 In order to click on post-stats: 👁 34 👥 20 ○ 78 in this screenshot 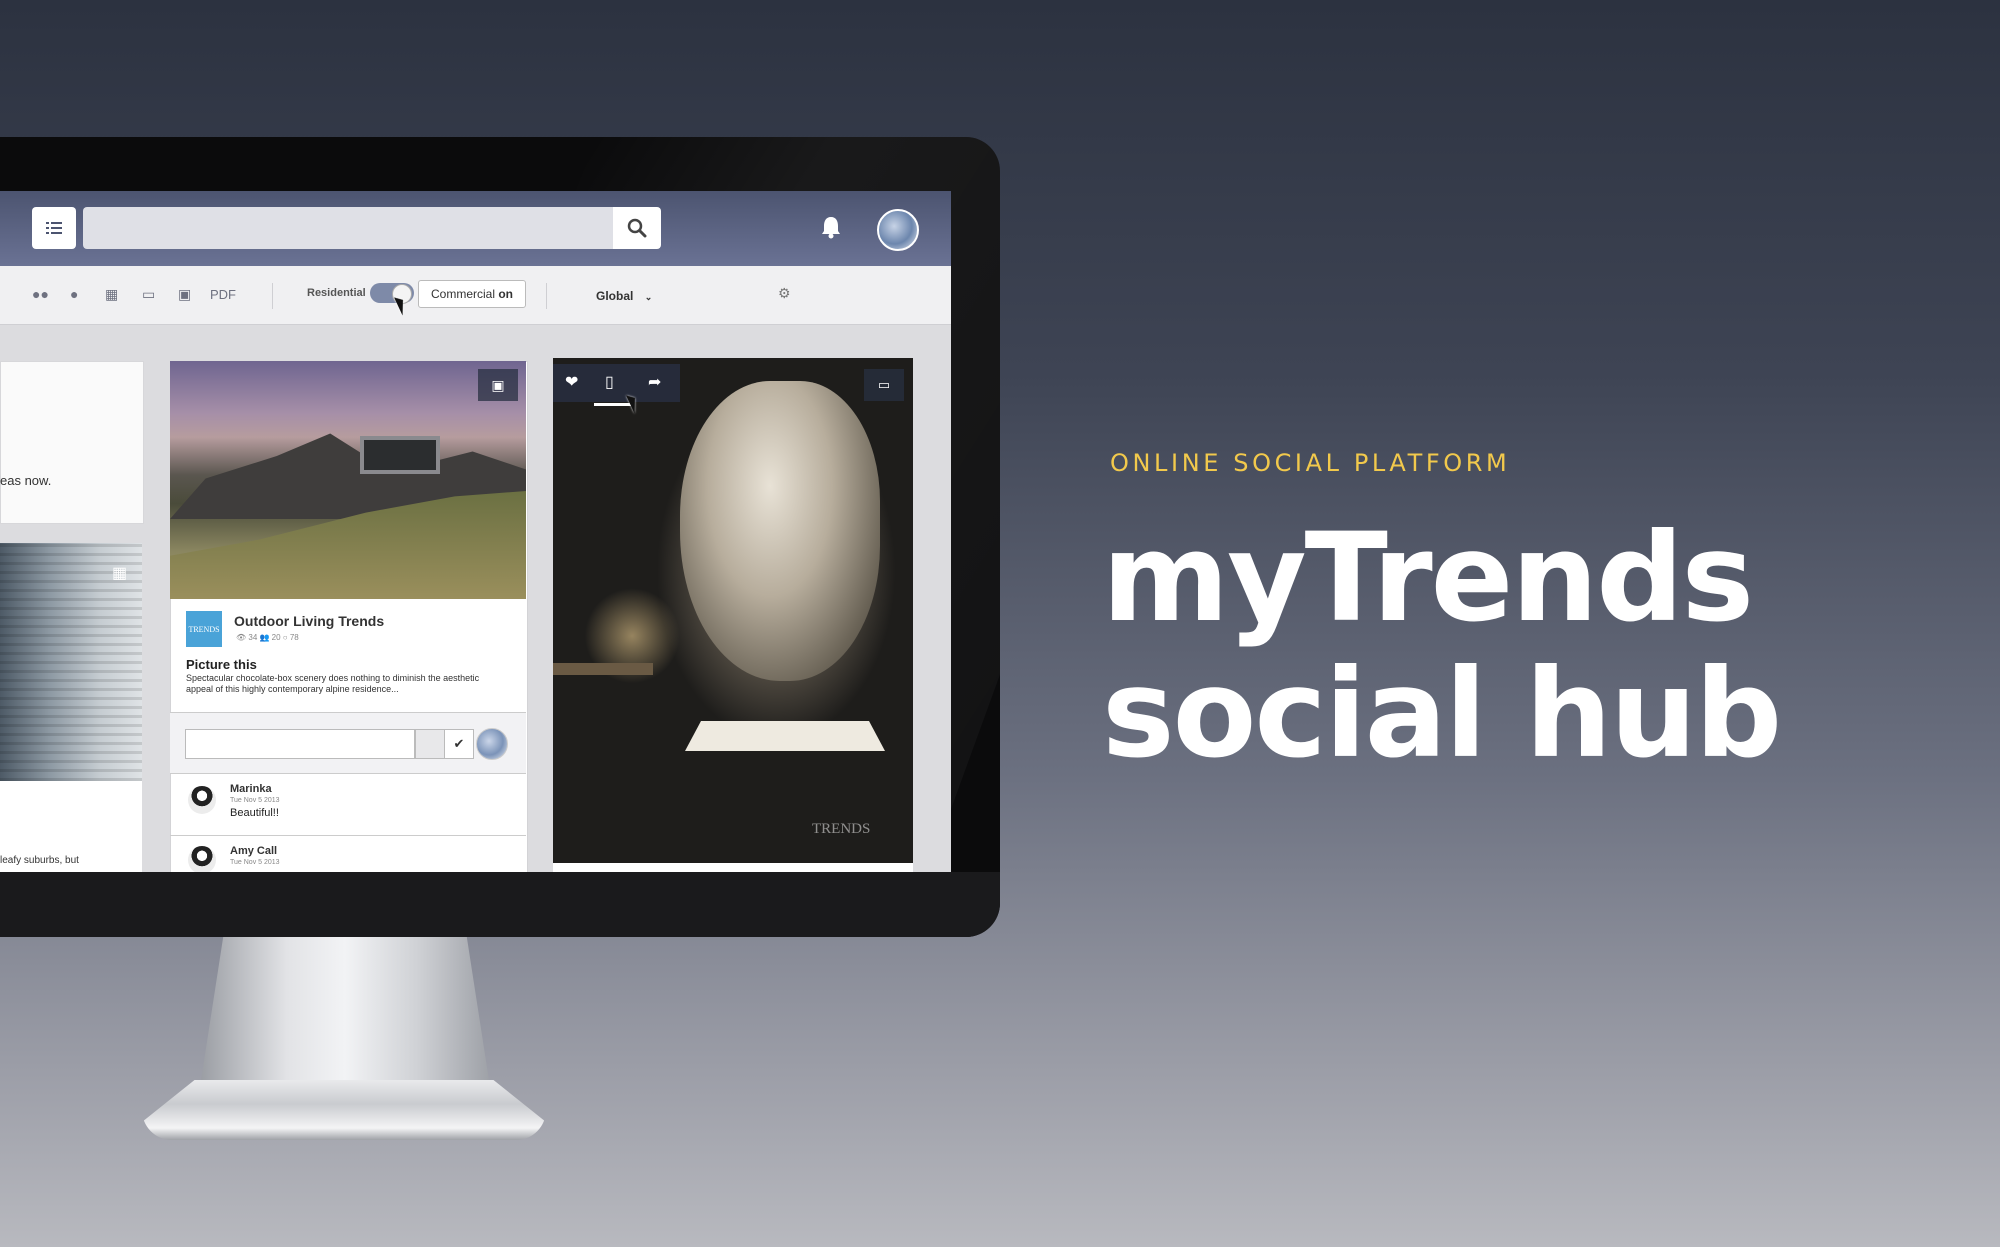, I will do `click(267, 637)`.